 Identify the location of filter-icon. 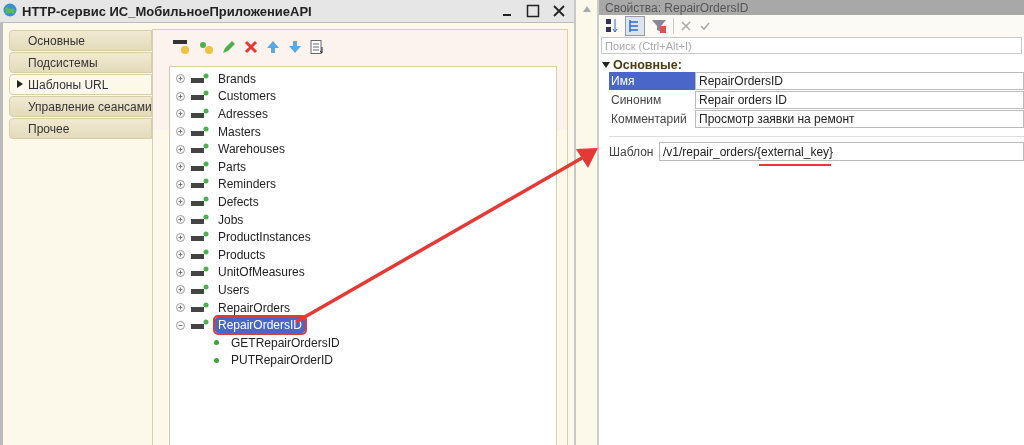
(659, 26).